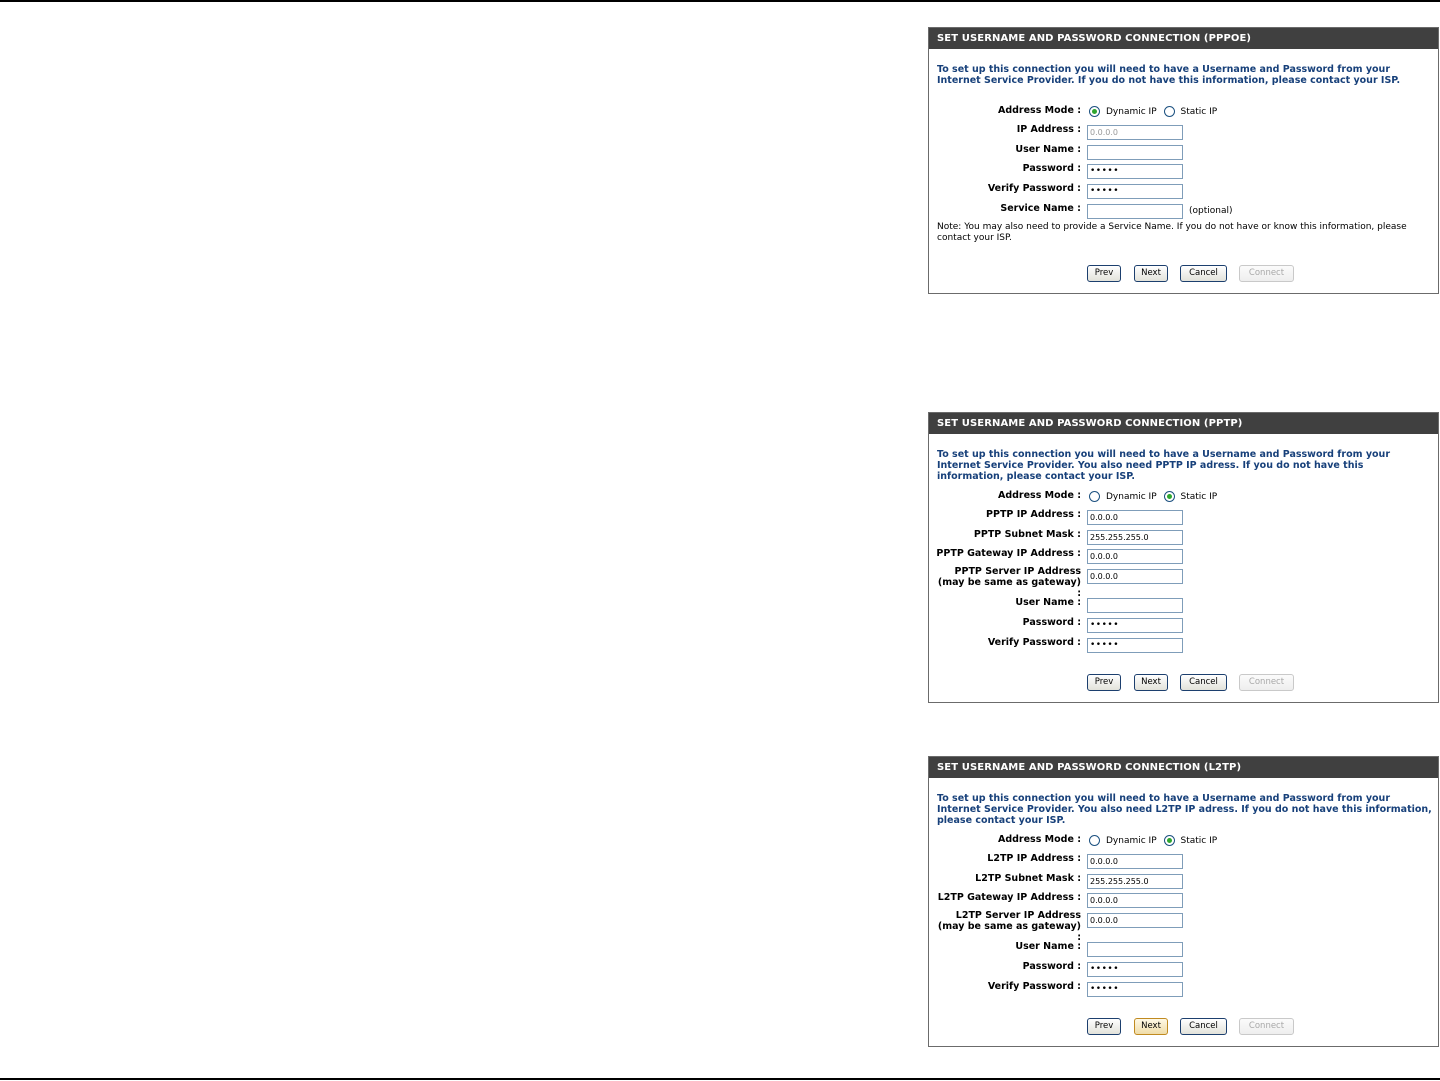 The height and width of the screenshot is (1081, 1440). Describe the element at coordinates (1135, 132) in the screenshot. I see `ip-address-input: 0.0.0.0` at that location.